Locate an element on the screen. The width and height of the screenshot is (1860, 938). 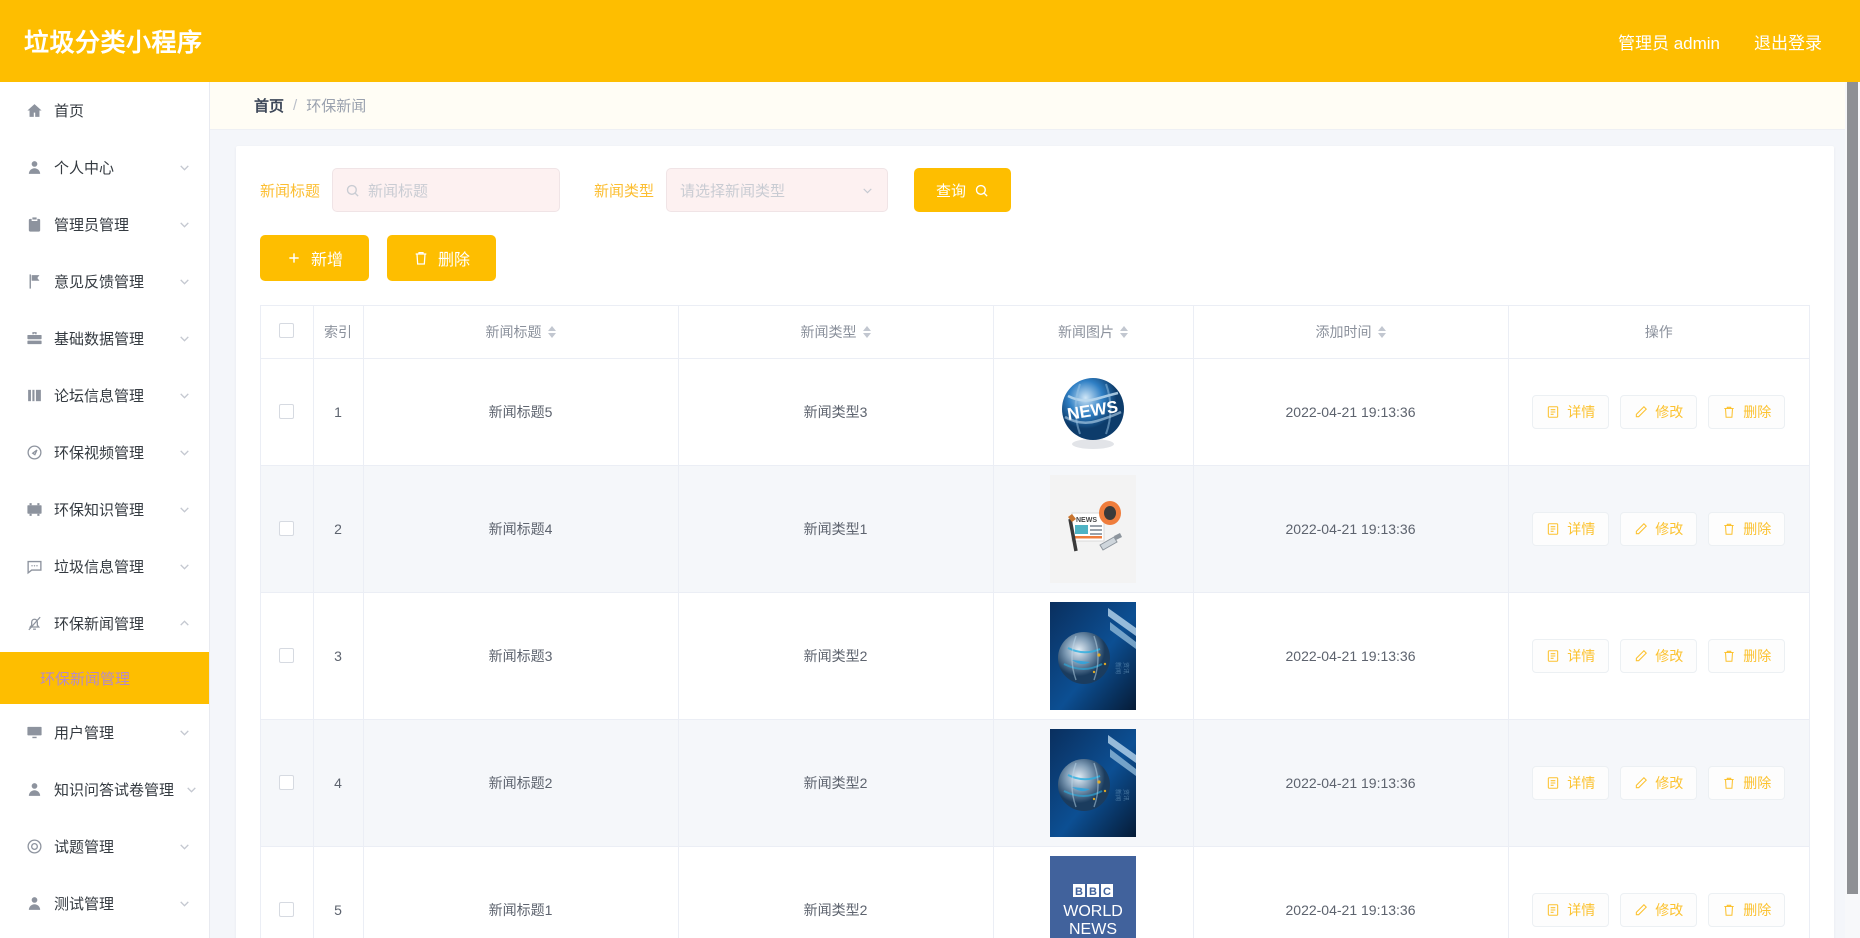
scrollbar-thumb is located at coordinates (1852, 488).